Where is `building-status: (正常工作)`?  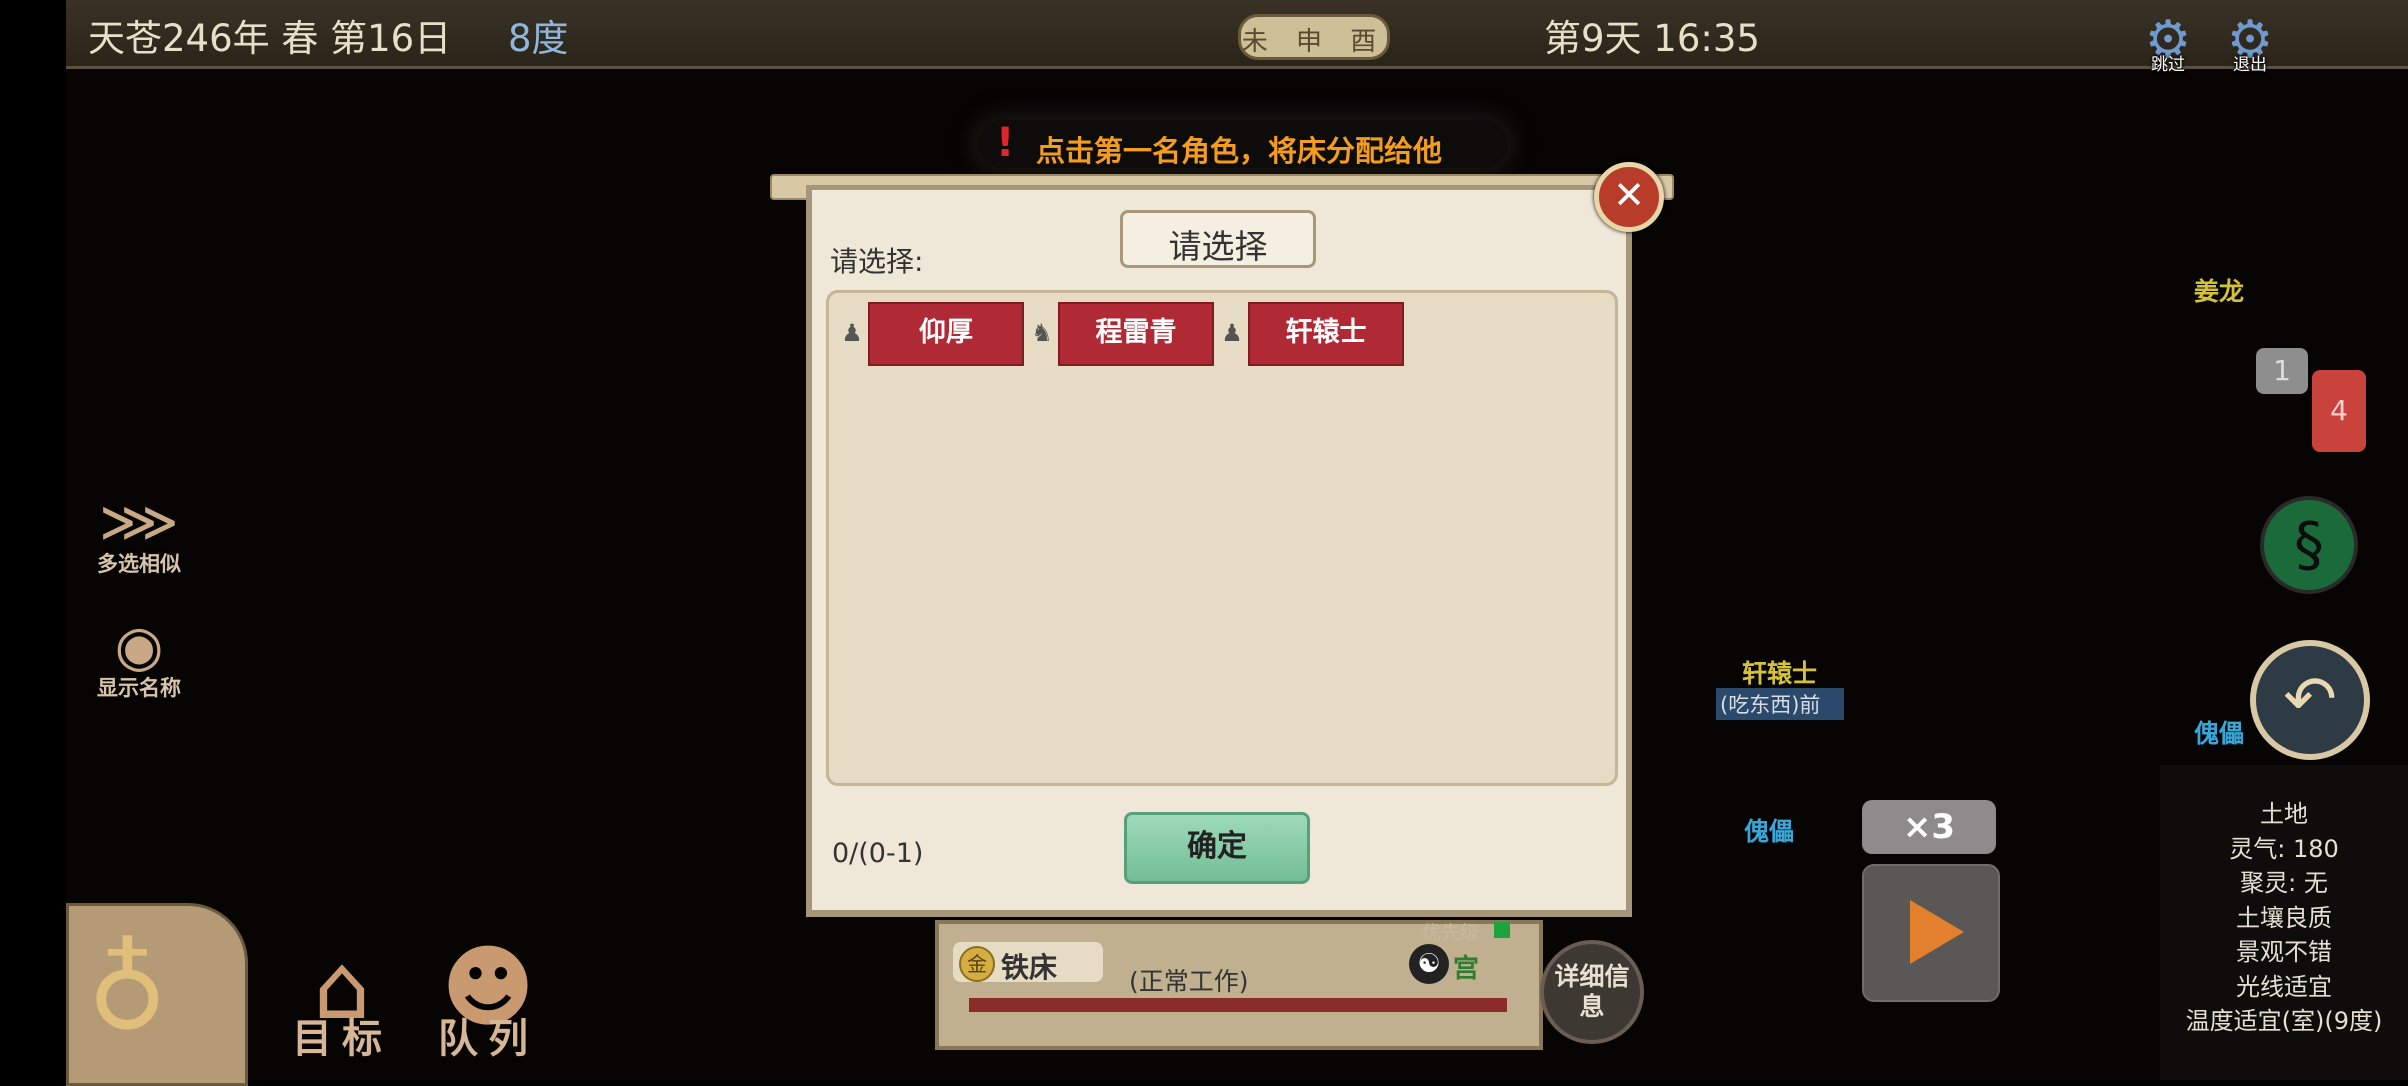 building-status: (正常工作) is located at coordinates (1189, 981).